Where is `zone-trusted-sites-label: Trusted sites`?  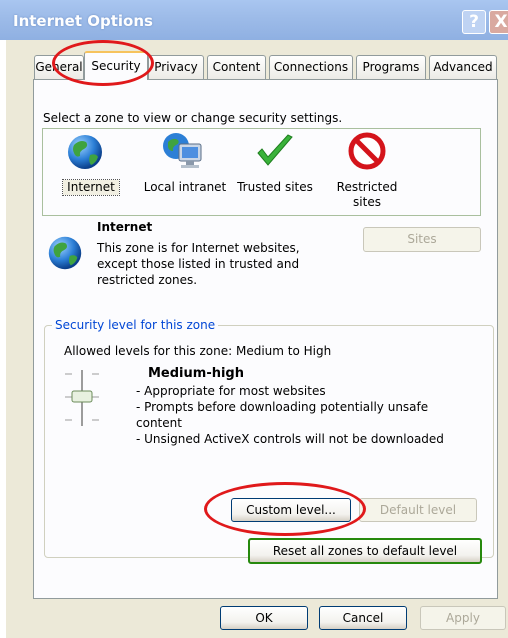 zone-trusted-sites-label: Trusted sites is located at coordinates (275, 187).